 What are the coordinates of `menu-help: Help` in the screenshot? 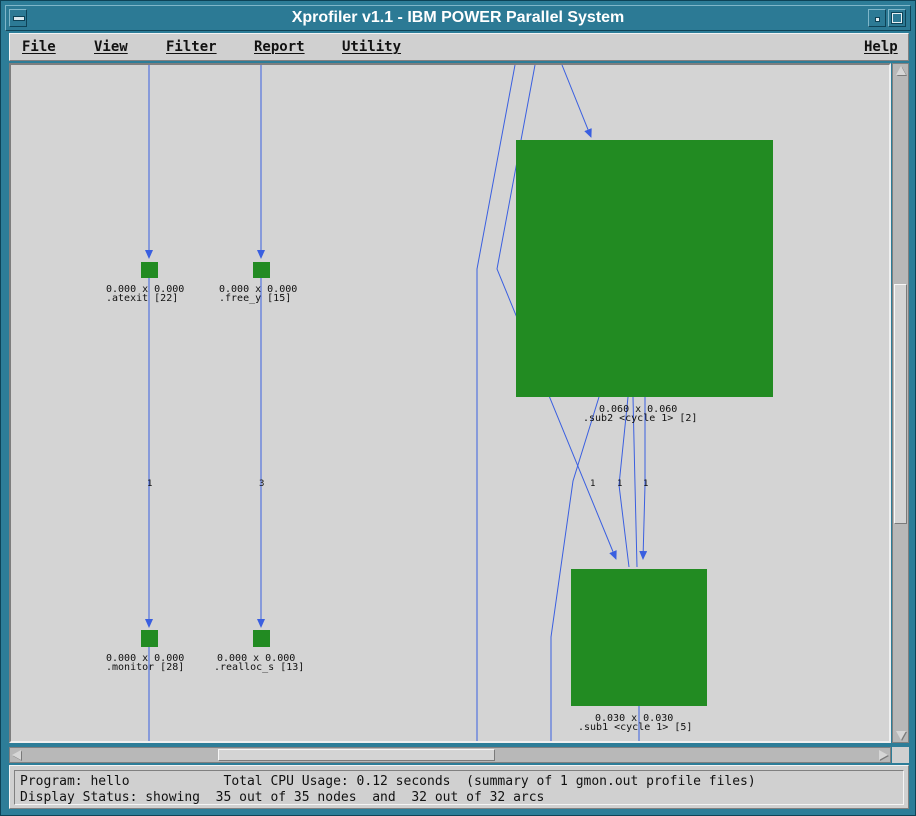 It's located at (881, 47).